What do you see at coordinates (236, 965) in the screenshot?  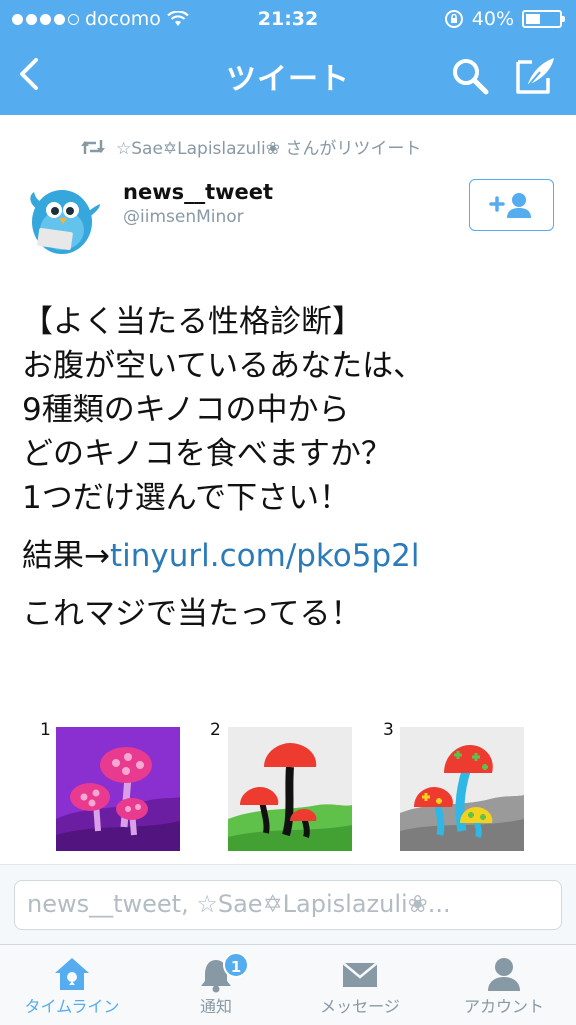 I see `notification-badge: 1` at bounding box center [236, 965].